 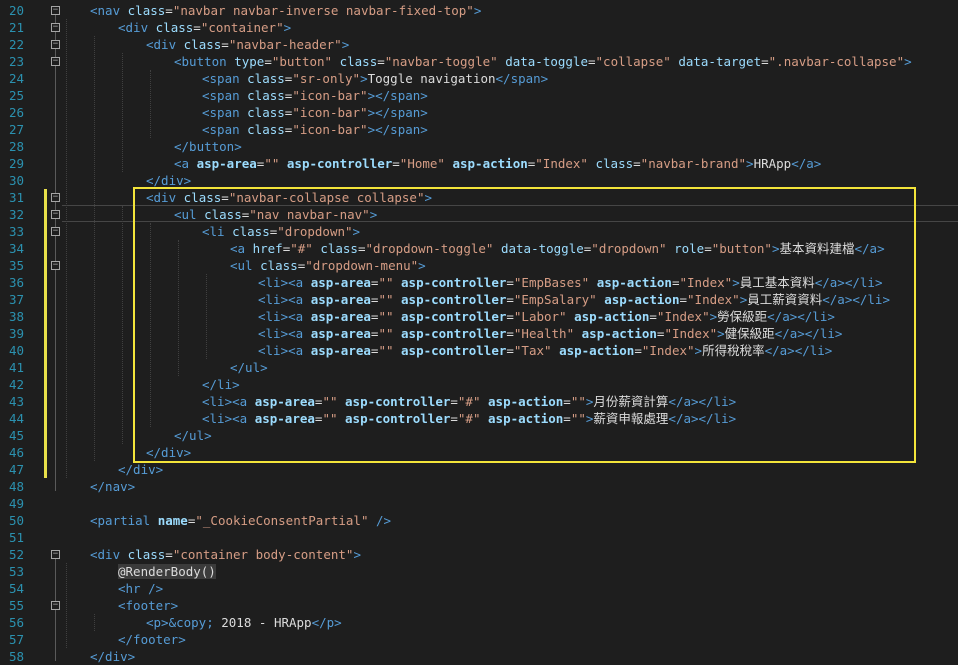 I want to click on code-line: 51, so click(x=479, y=537).